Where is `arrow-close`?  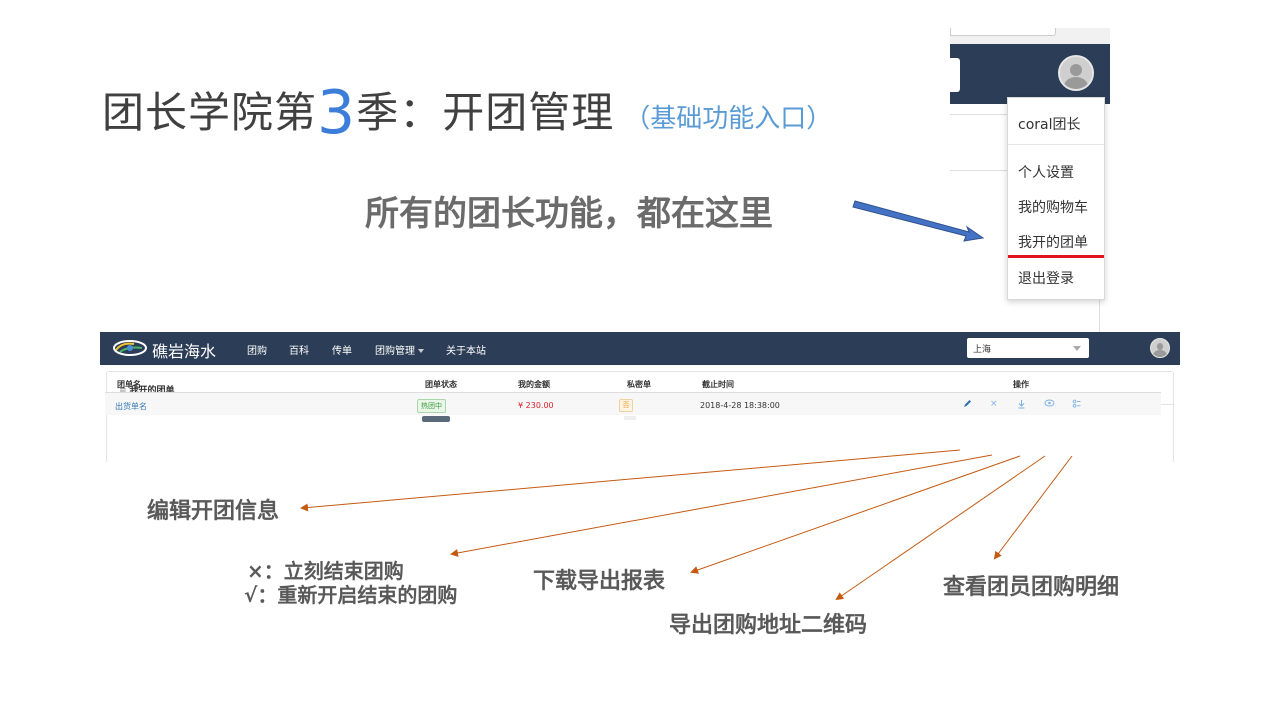 arrow-close is located at coordinates (721, 505).